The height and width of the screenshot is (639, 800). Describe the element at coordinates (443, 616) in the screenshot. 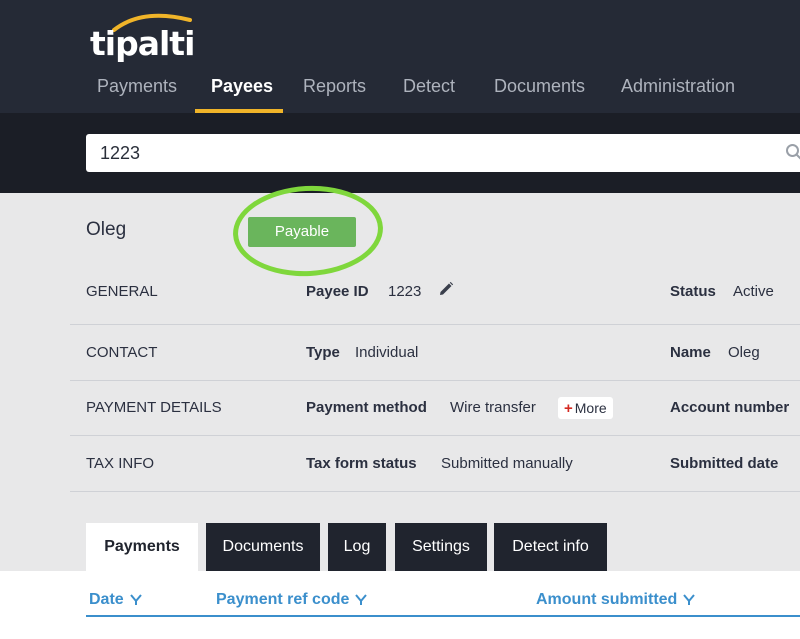

I see `table-header-rule` at that location.